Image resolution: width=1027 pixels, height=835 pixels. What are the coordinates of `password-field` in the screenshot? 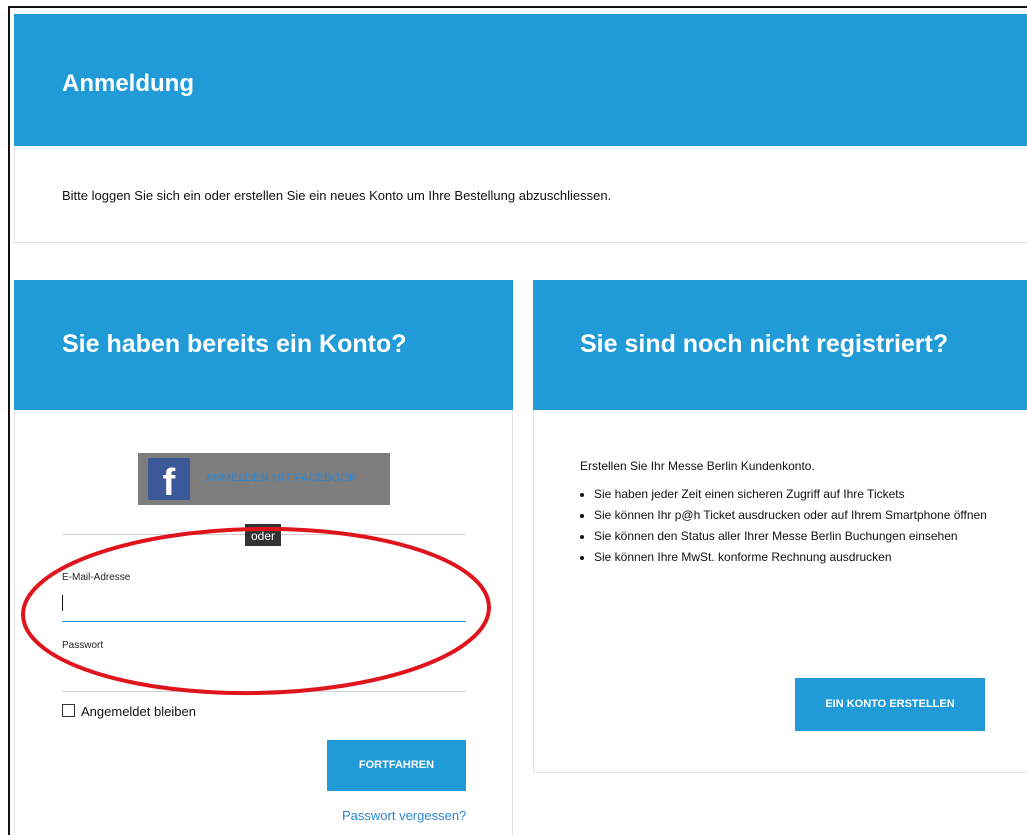 It's located at (264, 679).